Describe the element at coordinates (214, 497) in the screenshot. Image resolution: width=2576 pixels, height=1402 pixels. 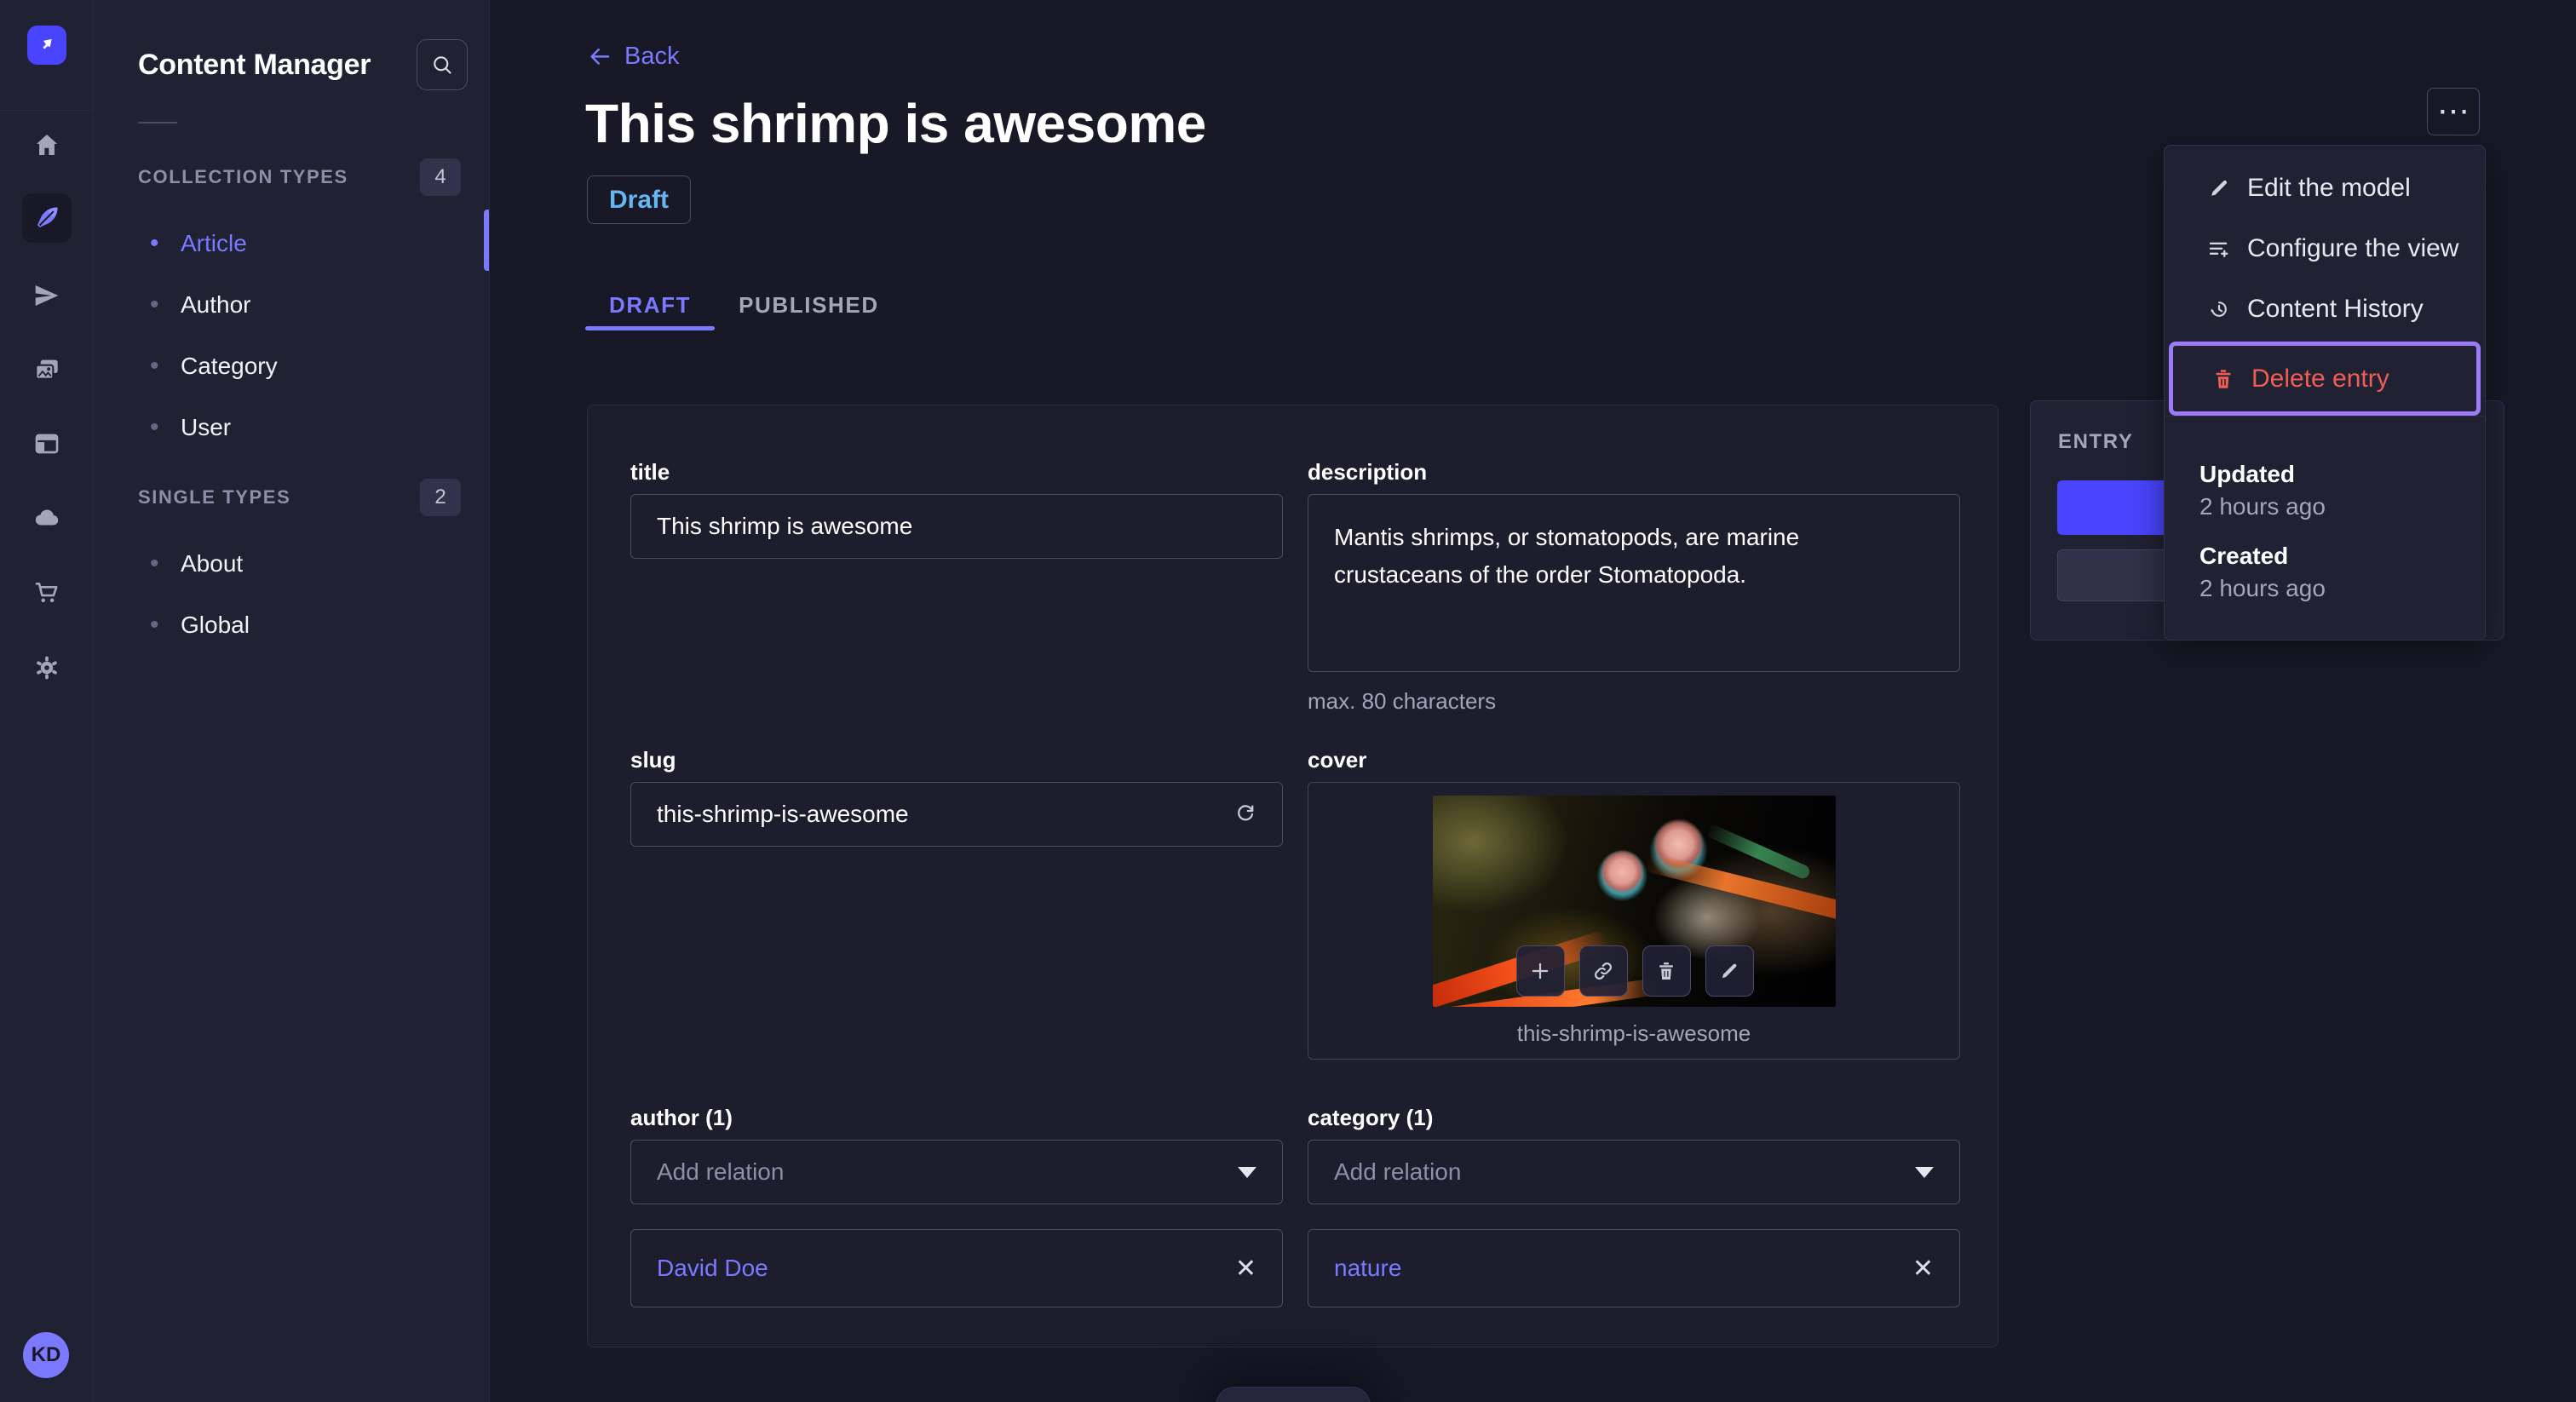
I see `section-label: SINGLE TYPES` at that location.